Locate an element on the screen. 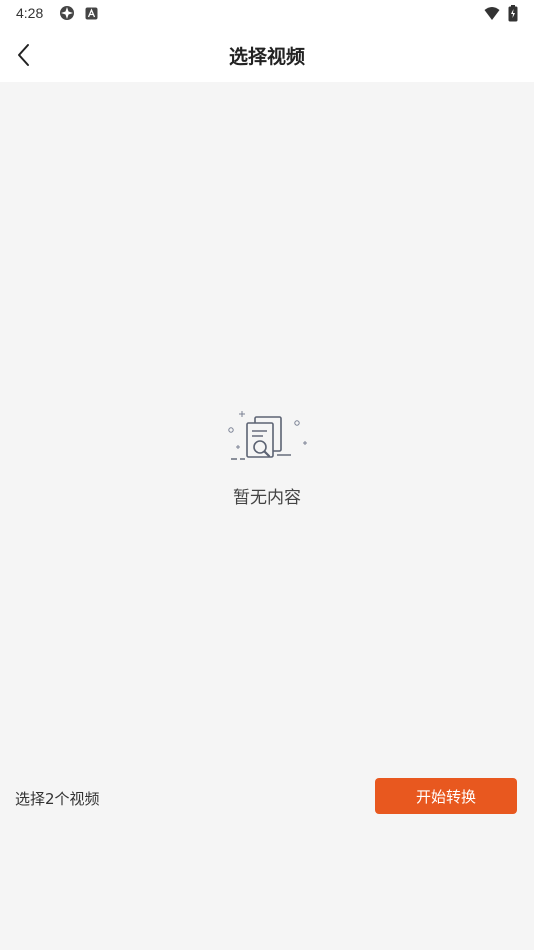 This screenshot has height=950, width=534. bottom-action-bar: 选择2个视频 开始转换 is located at coordinates (267, 797).